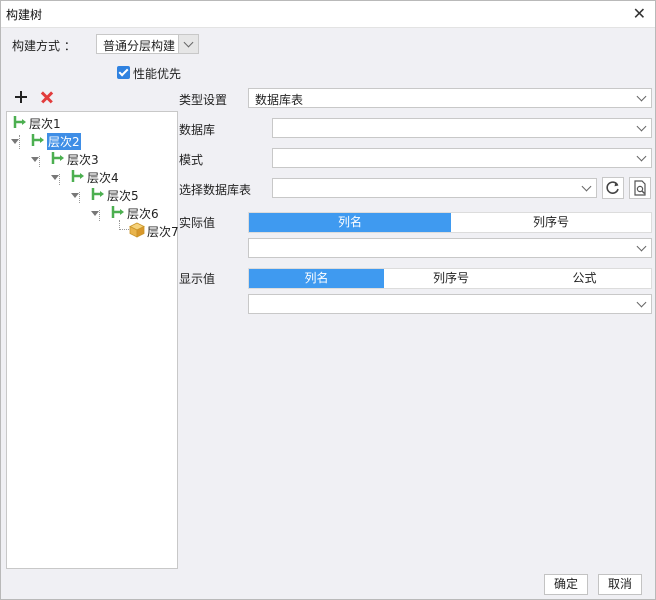 The height and width of the screenshot is (600, 656). What do you see at coordinates (103, 178) in the screenshot?
I see `tree-node-label: 层次4` at bounding box center [103, 178].